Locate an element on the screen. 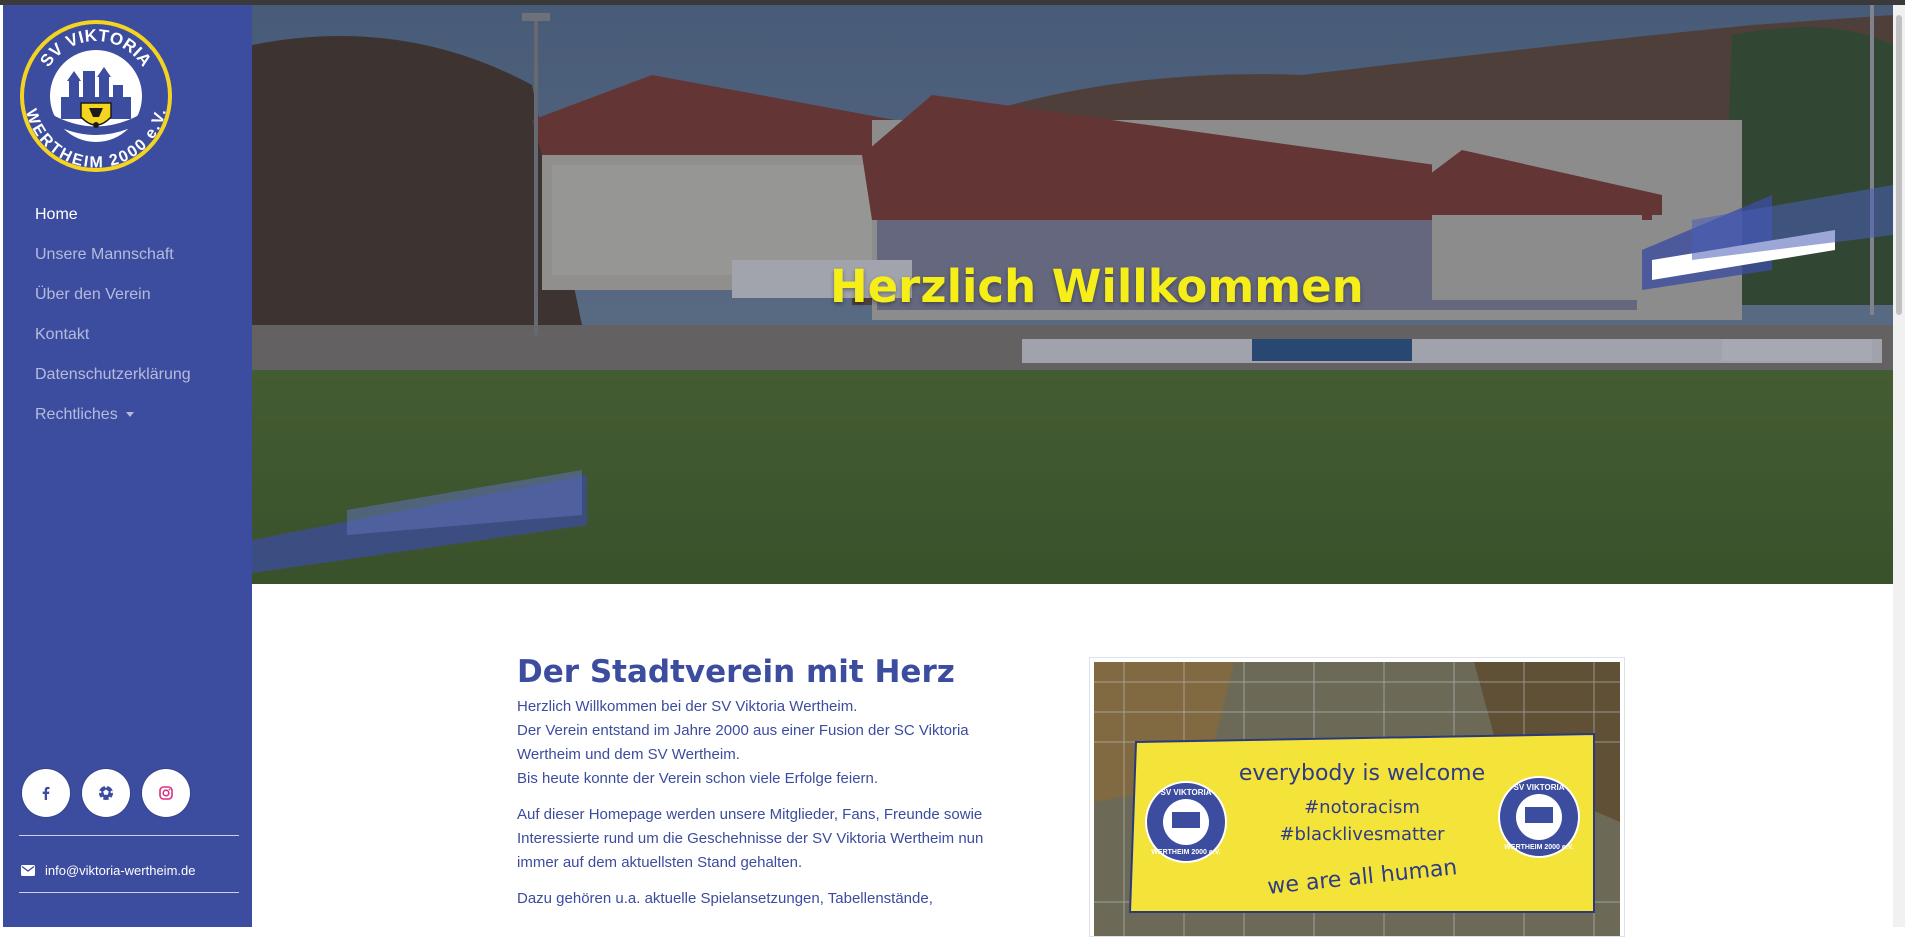 Image resolution: width=1905 pixels, height=937 pixels. social-links is located at coordinates (106, 793).